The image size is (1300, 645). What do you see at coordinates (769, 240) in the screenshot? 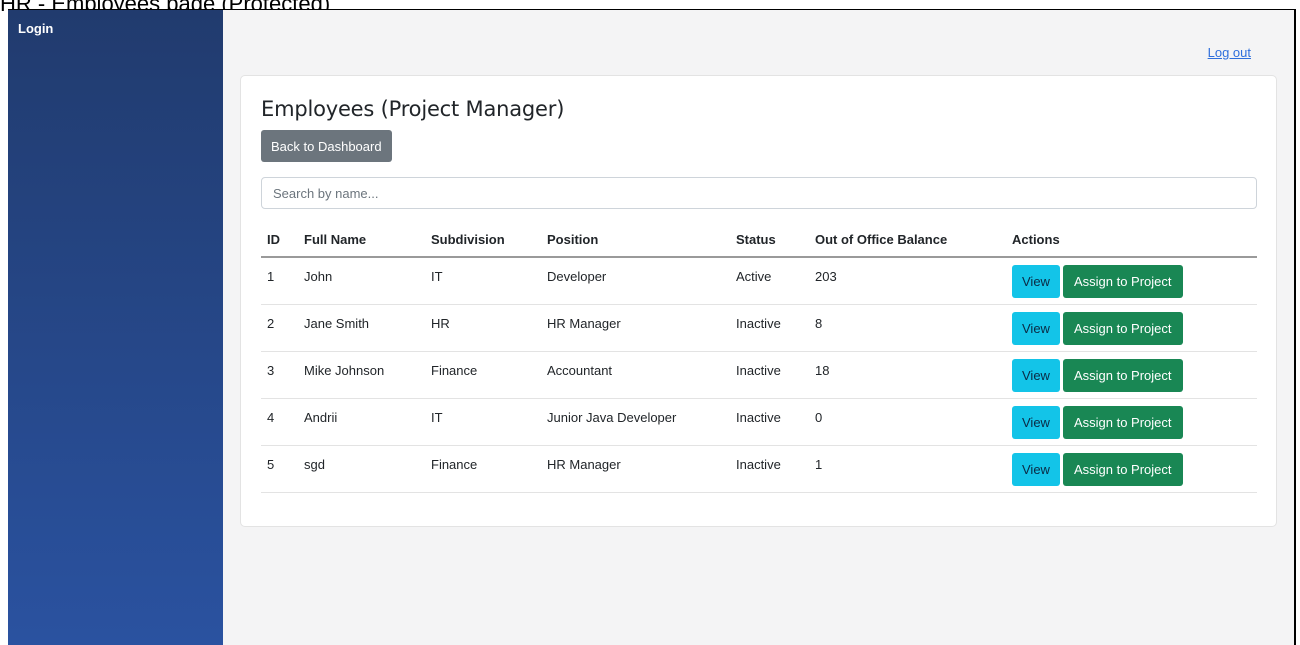
I see `column-header-status: Status` at bounding box center [769, 240].